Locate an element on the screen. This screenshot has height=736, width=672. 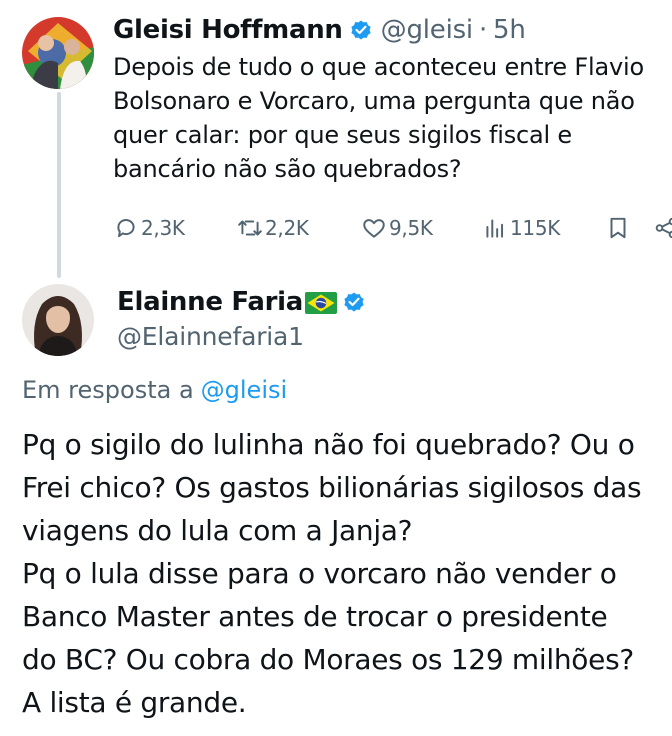
reply-text-line: viagens do lula com a Janja? is located at coordinates (217, 530).